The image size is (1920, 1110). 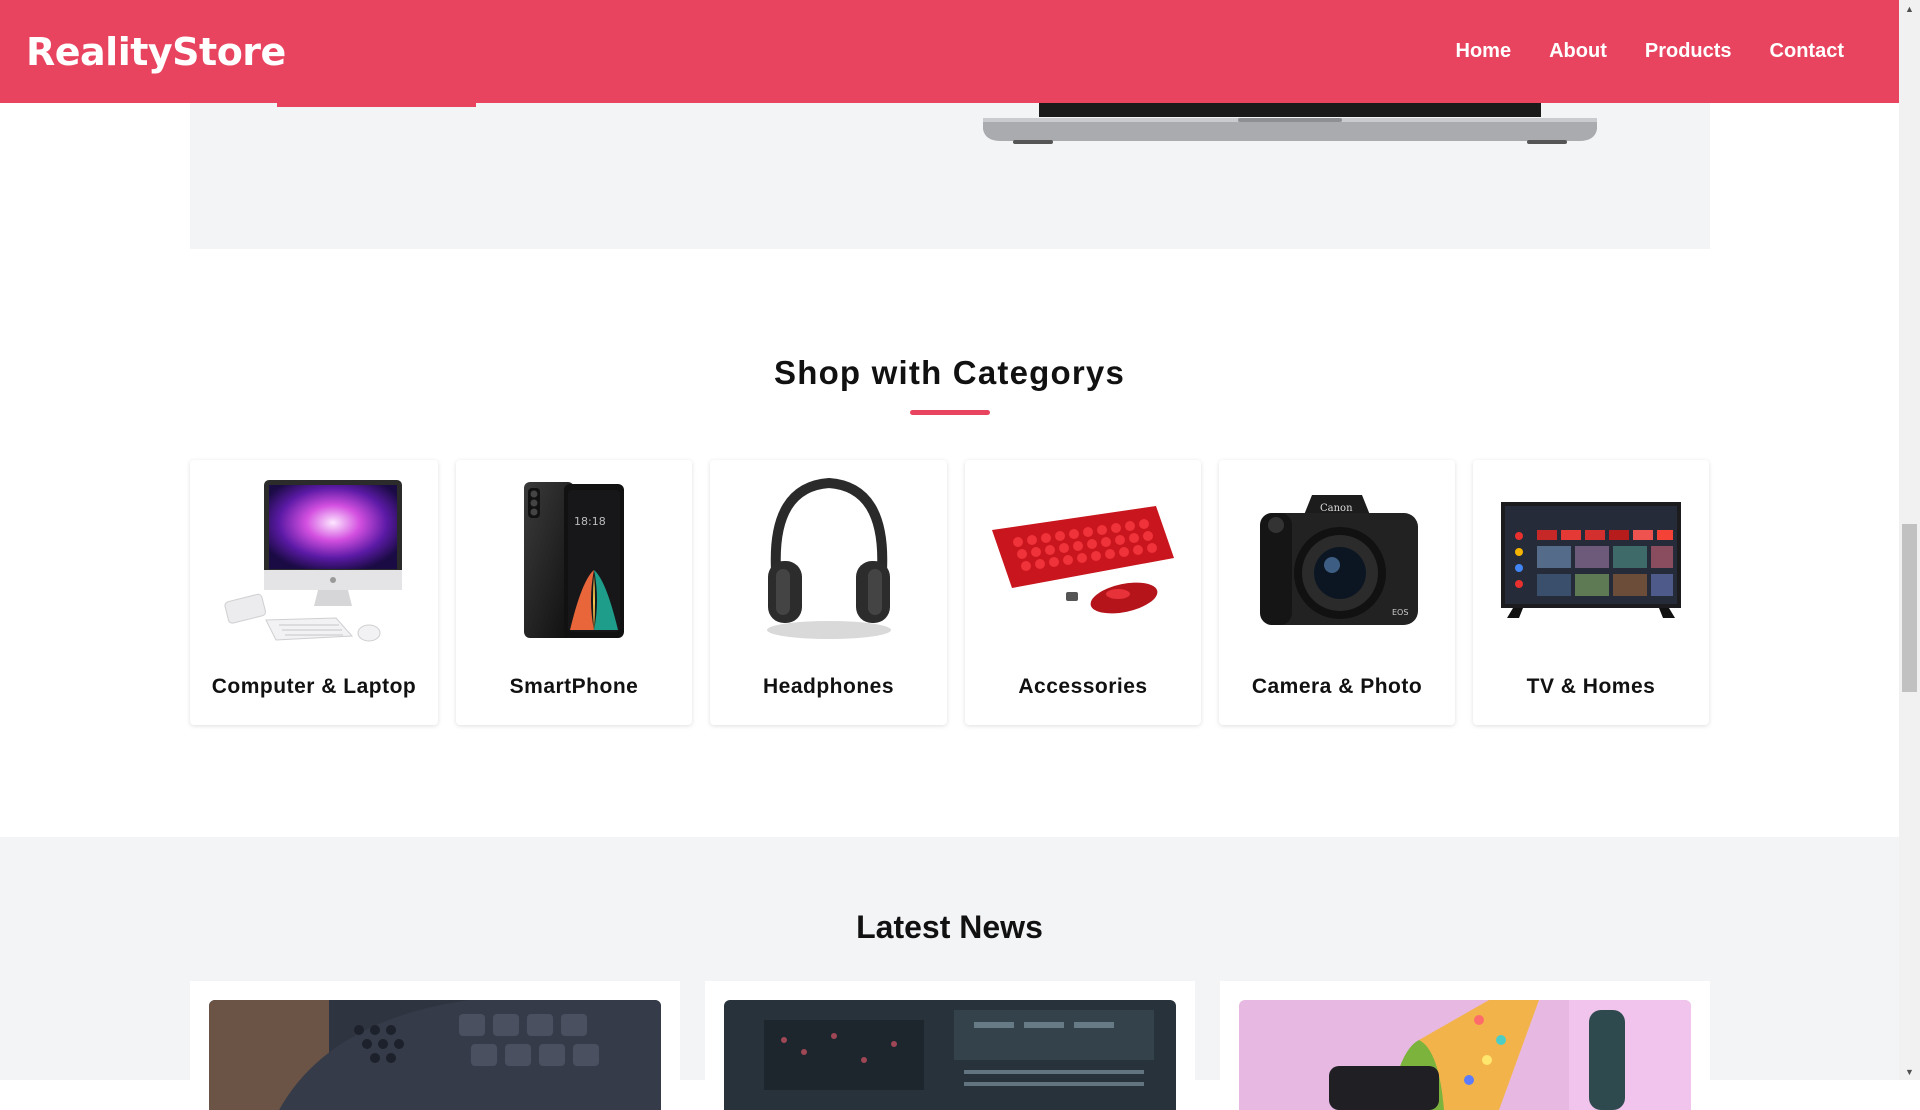 I want to click on title-underline, so click(x=950, y=412).